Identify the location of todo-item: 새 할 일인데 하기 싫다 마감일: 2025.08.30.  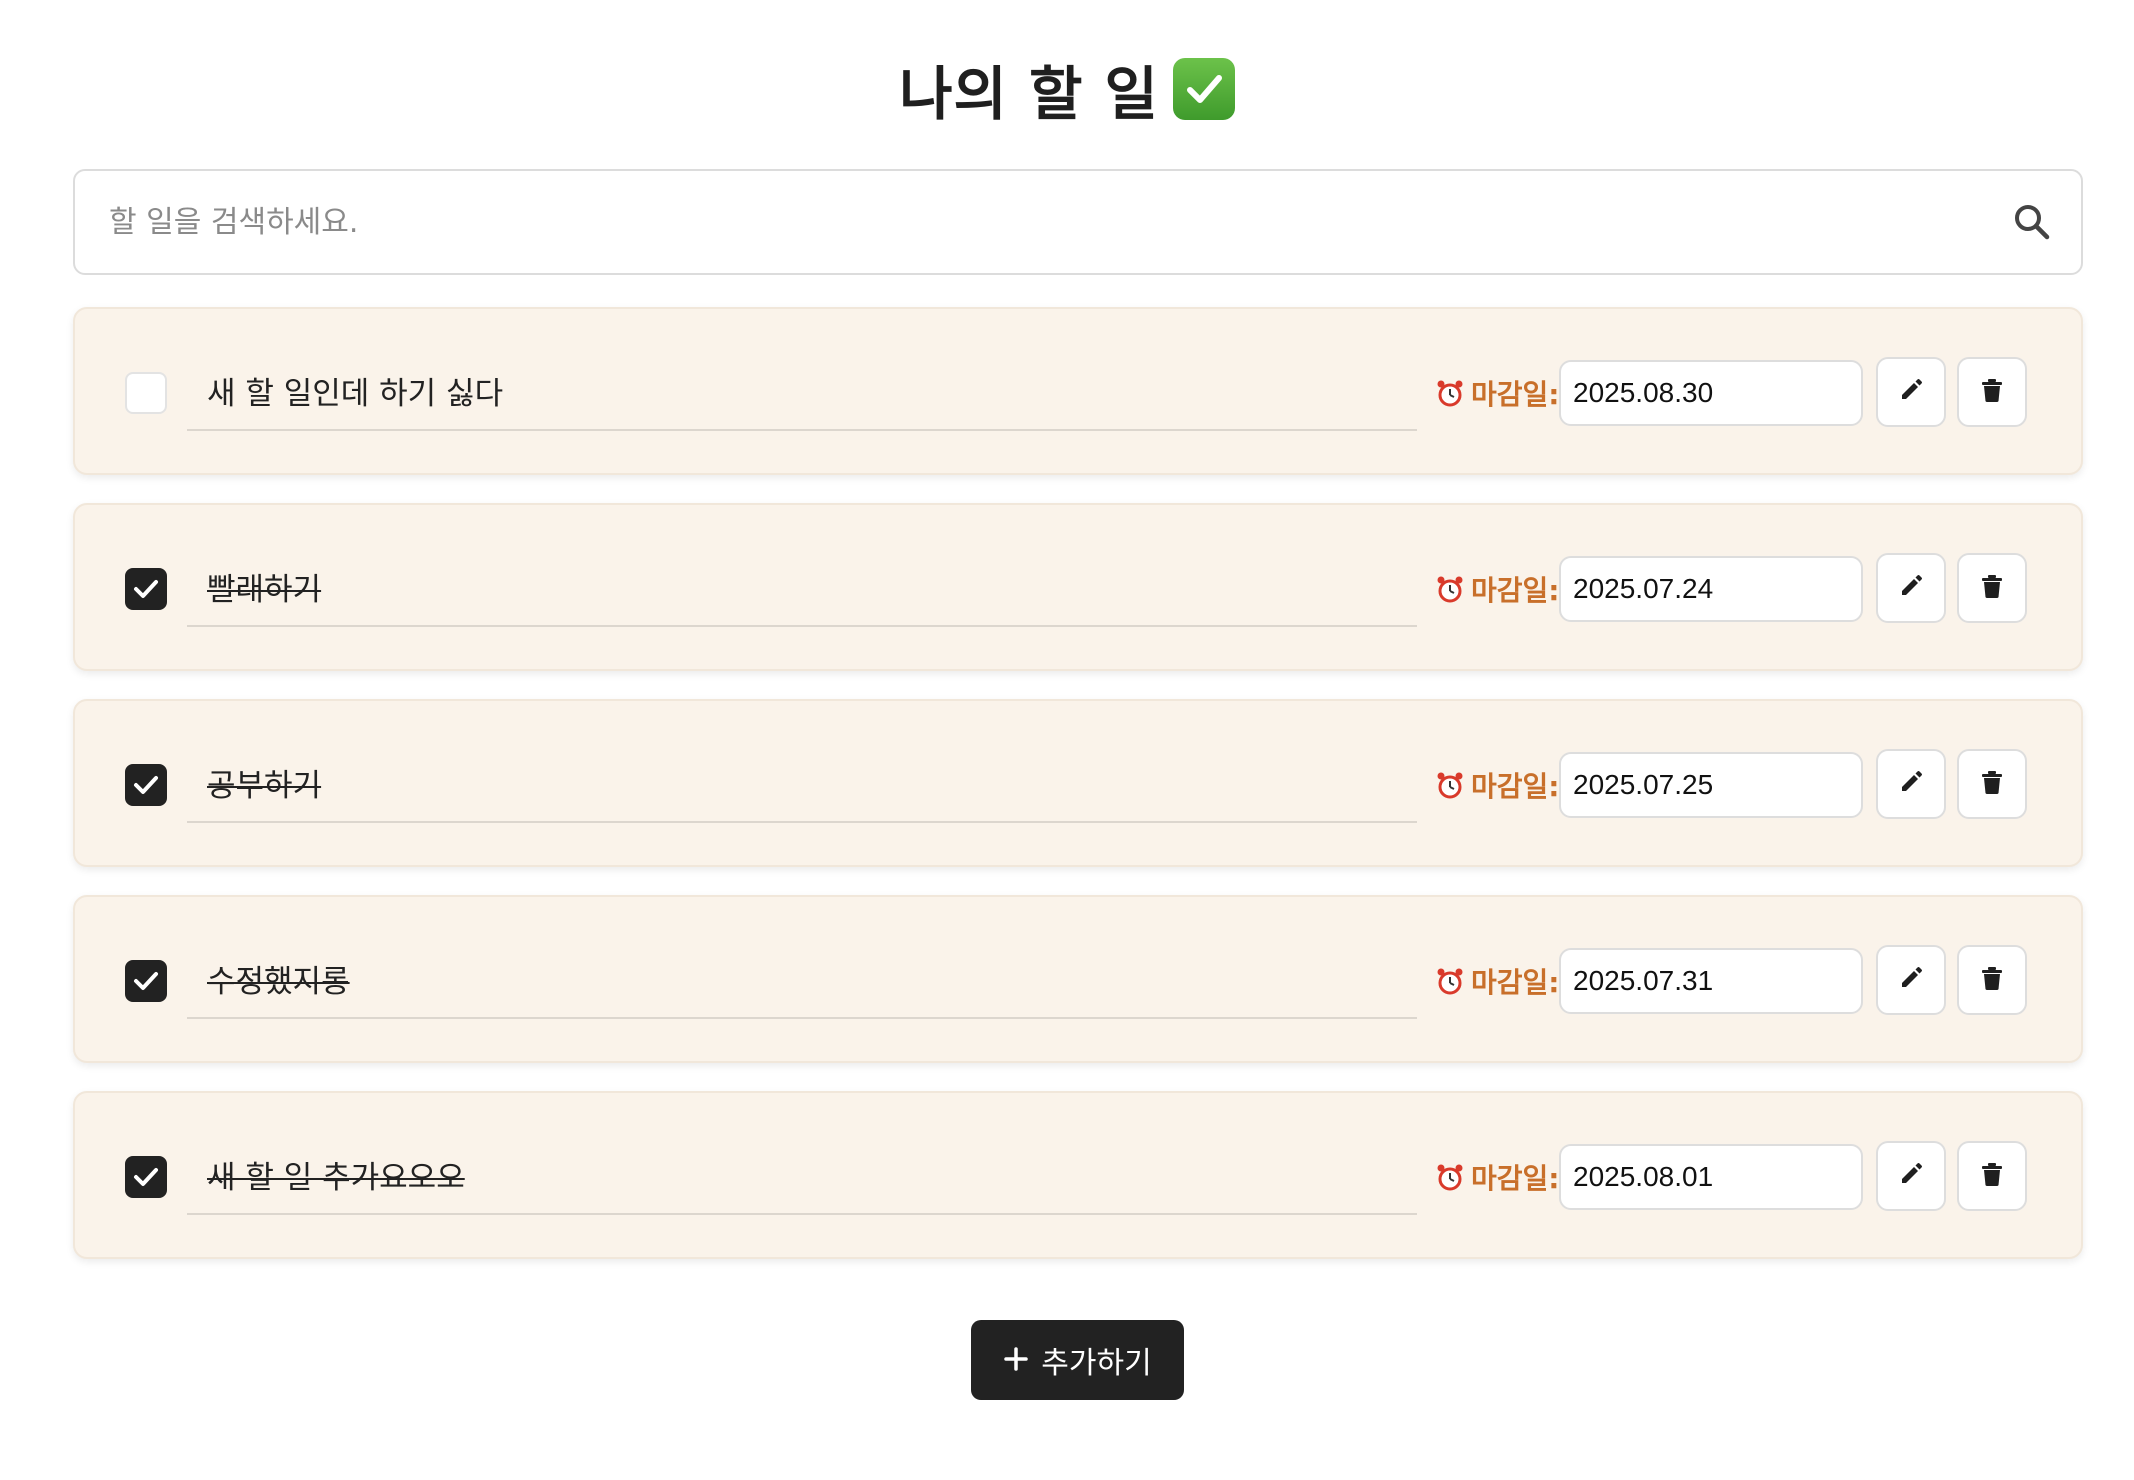
(1078, 391).